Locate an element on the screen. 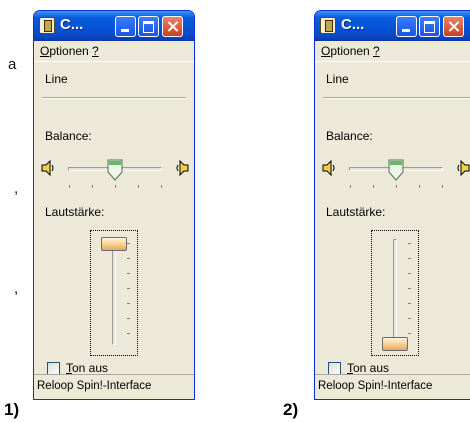  margin-text-1: a is located at coordinates (12, 64).